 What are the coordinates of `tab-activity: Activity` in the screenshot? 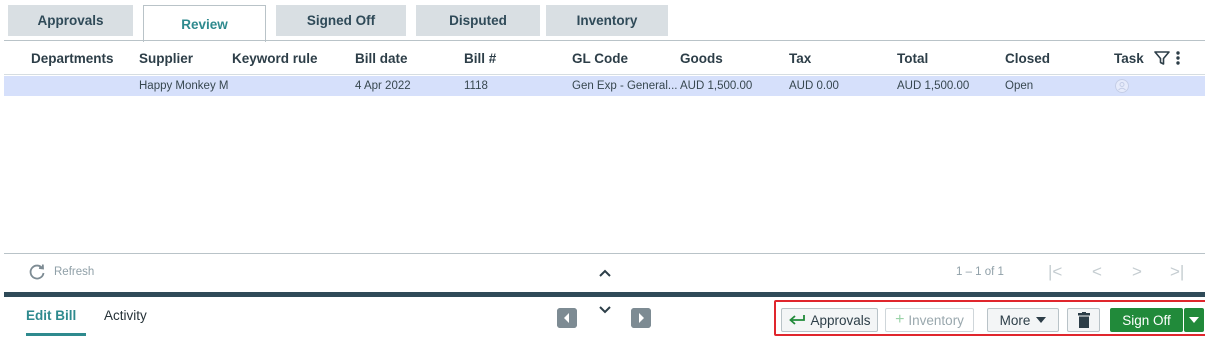 It's located at (125, 315).